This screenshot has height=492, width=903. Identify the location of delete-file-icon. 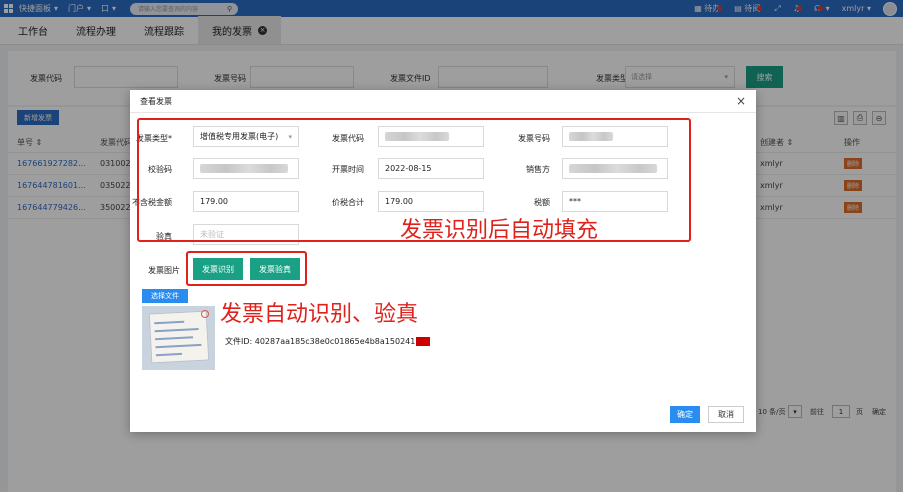
(423, 341).